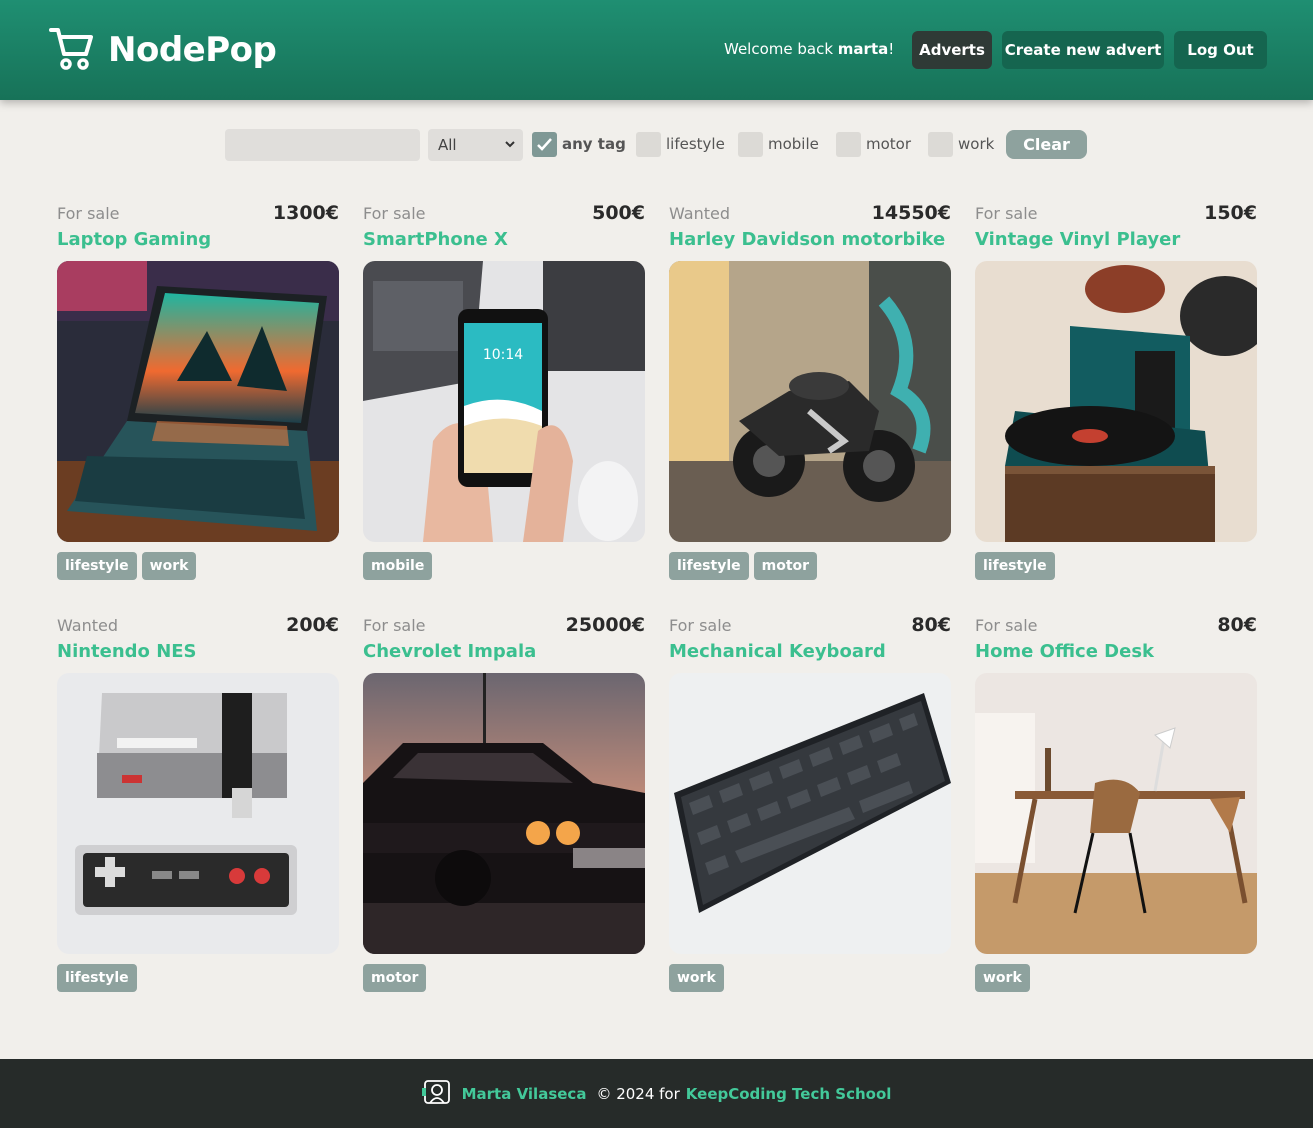  I want to click on advert-tags: mobile, so click(398, 566).